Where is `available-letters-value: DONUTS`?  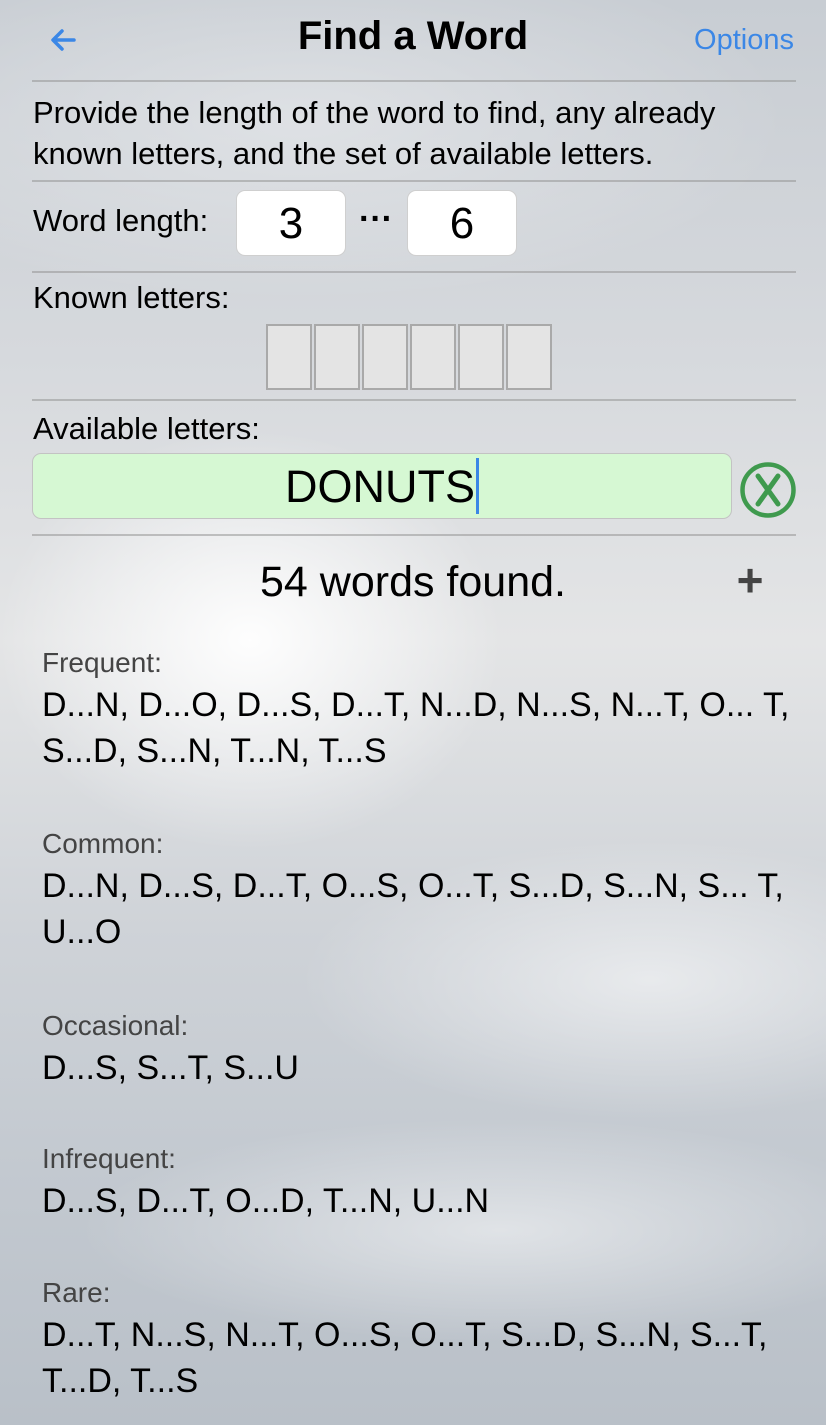 available-letters-value: DONUTS is located at coordinates (380, 486).